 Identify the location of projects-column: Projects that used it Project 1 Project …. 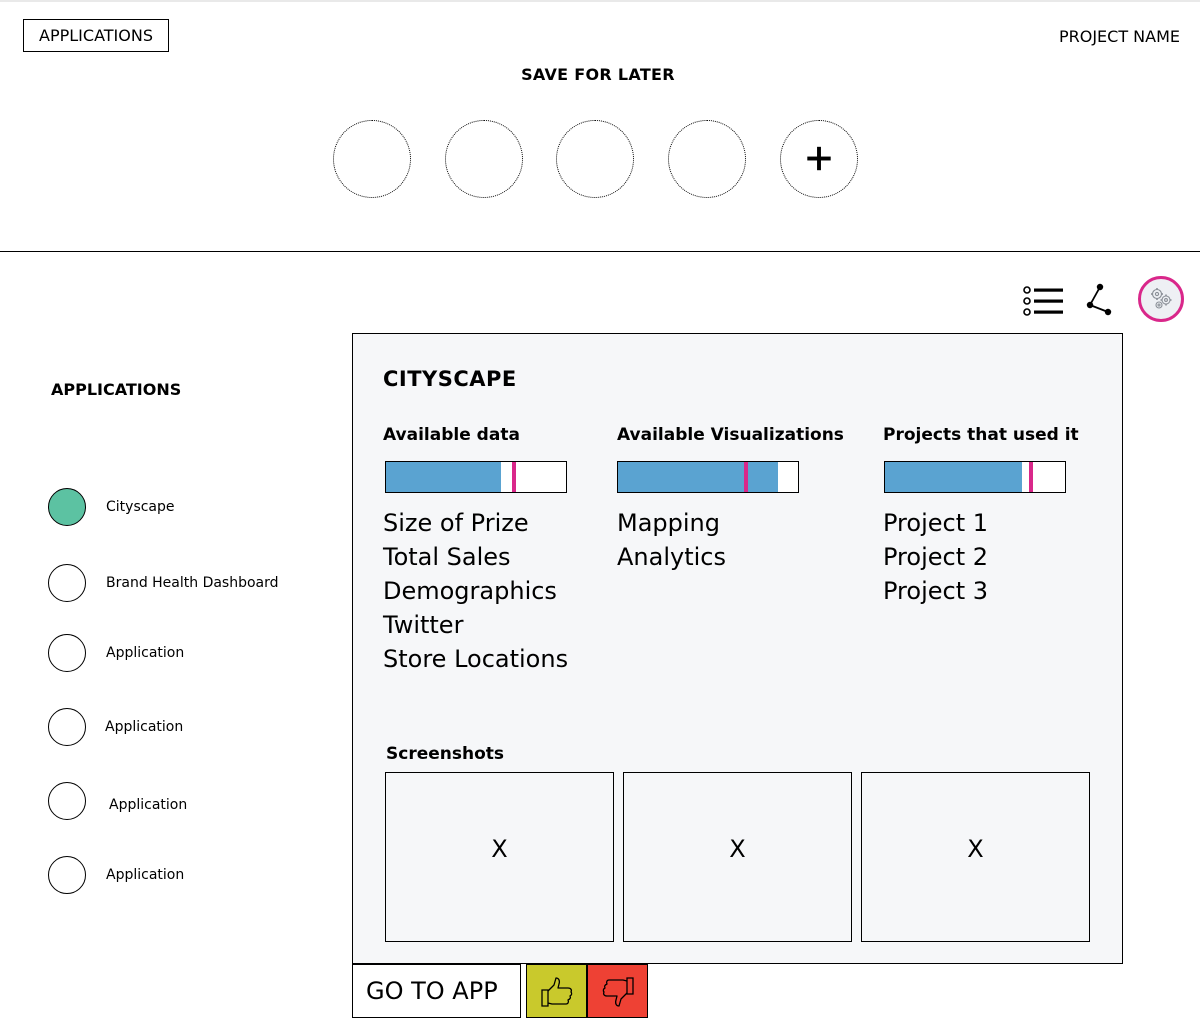
(981, 515).